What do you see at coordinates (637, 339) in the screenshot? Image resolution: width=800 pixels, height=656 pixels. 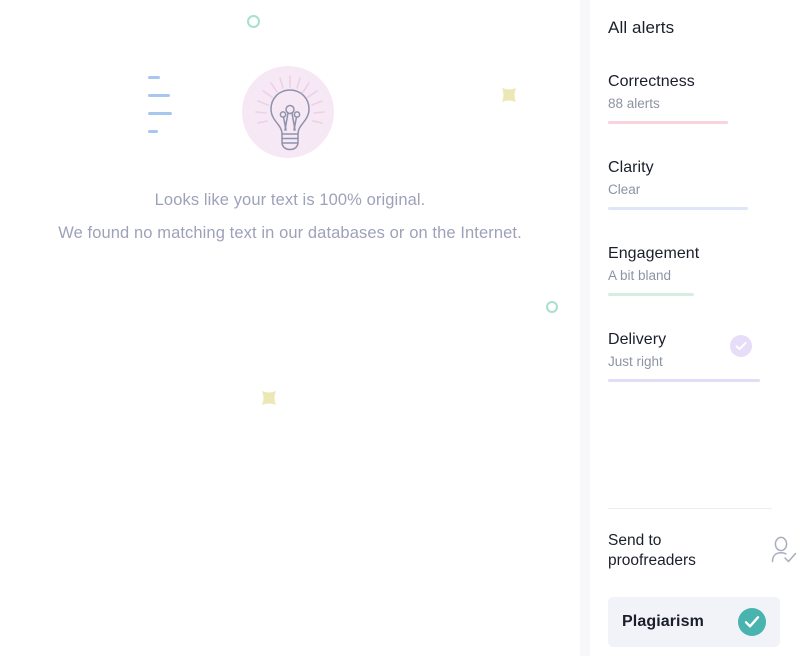 I see `category-name: Delivery` at bounding box center [637, 339].